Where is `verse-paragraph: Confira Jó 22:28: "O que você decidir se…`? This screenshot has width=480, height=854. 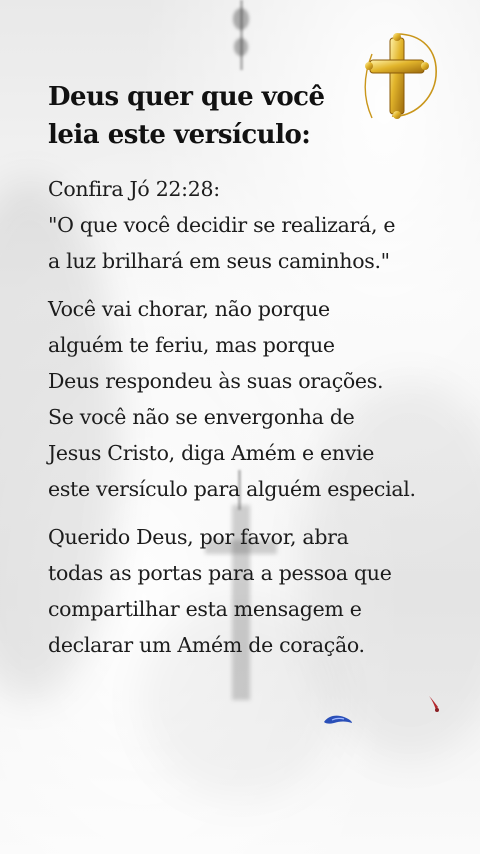 verse-paragraph: Confira Jó 22:28: "O que você decidir se… is located at coordinates (222, 225).